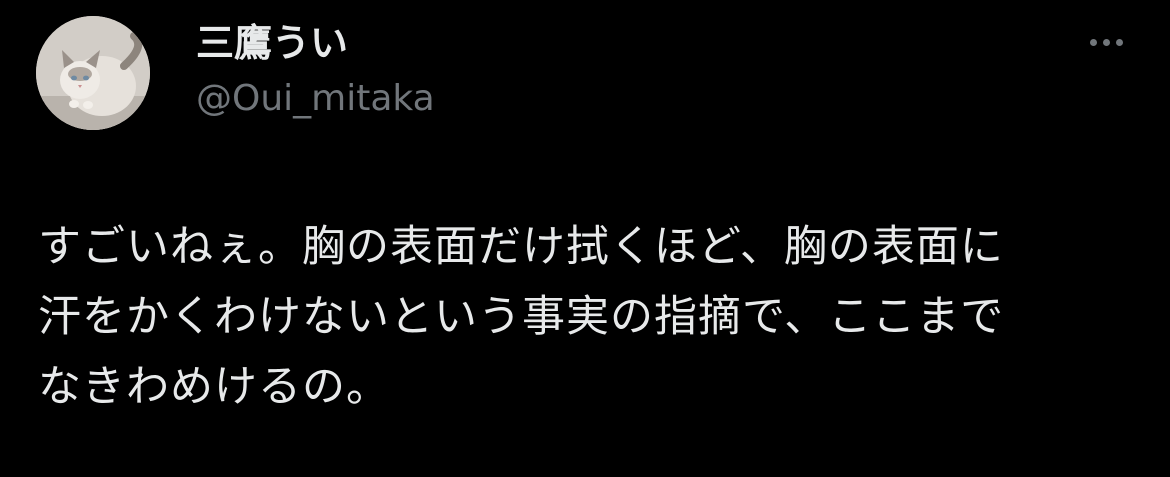  What do you see at coordinates (521, 317) in the screenshot?
I see `tweet-text-line: 汗をかくわけないという事実の指摘で、ここまで` at bounding box center [521, 317].